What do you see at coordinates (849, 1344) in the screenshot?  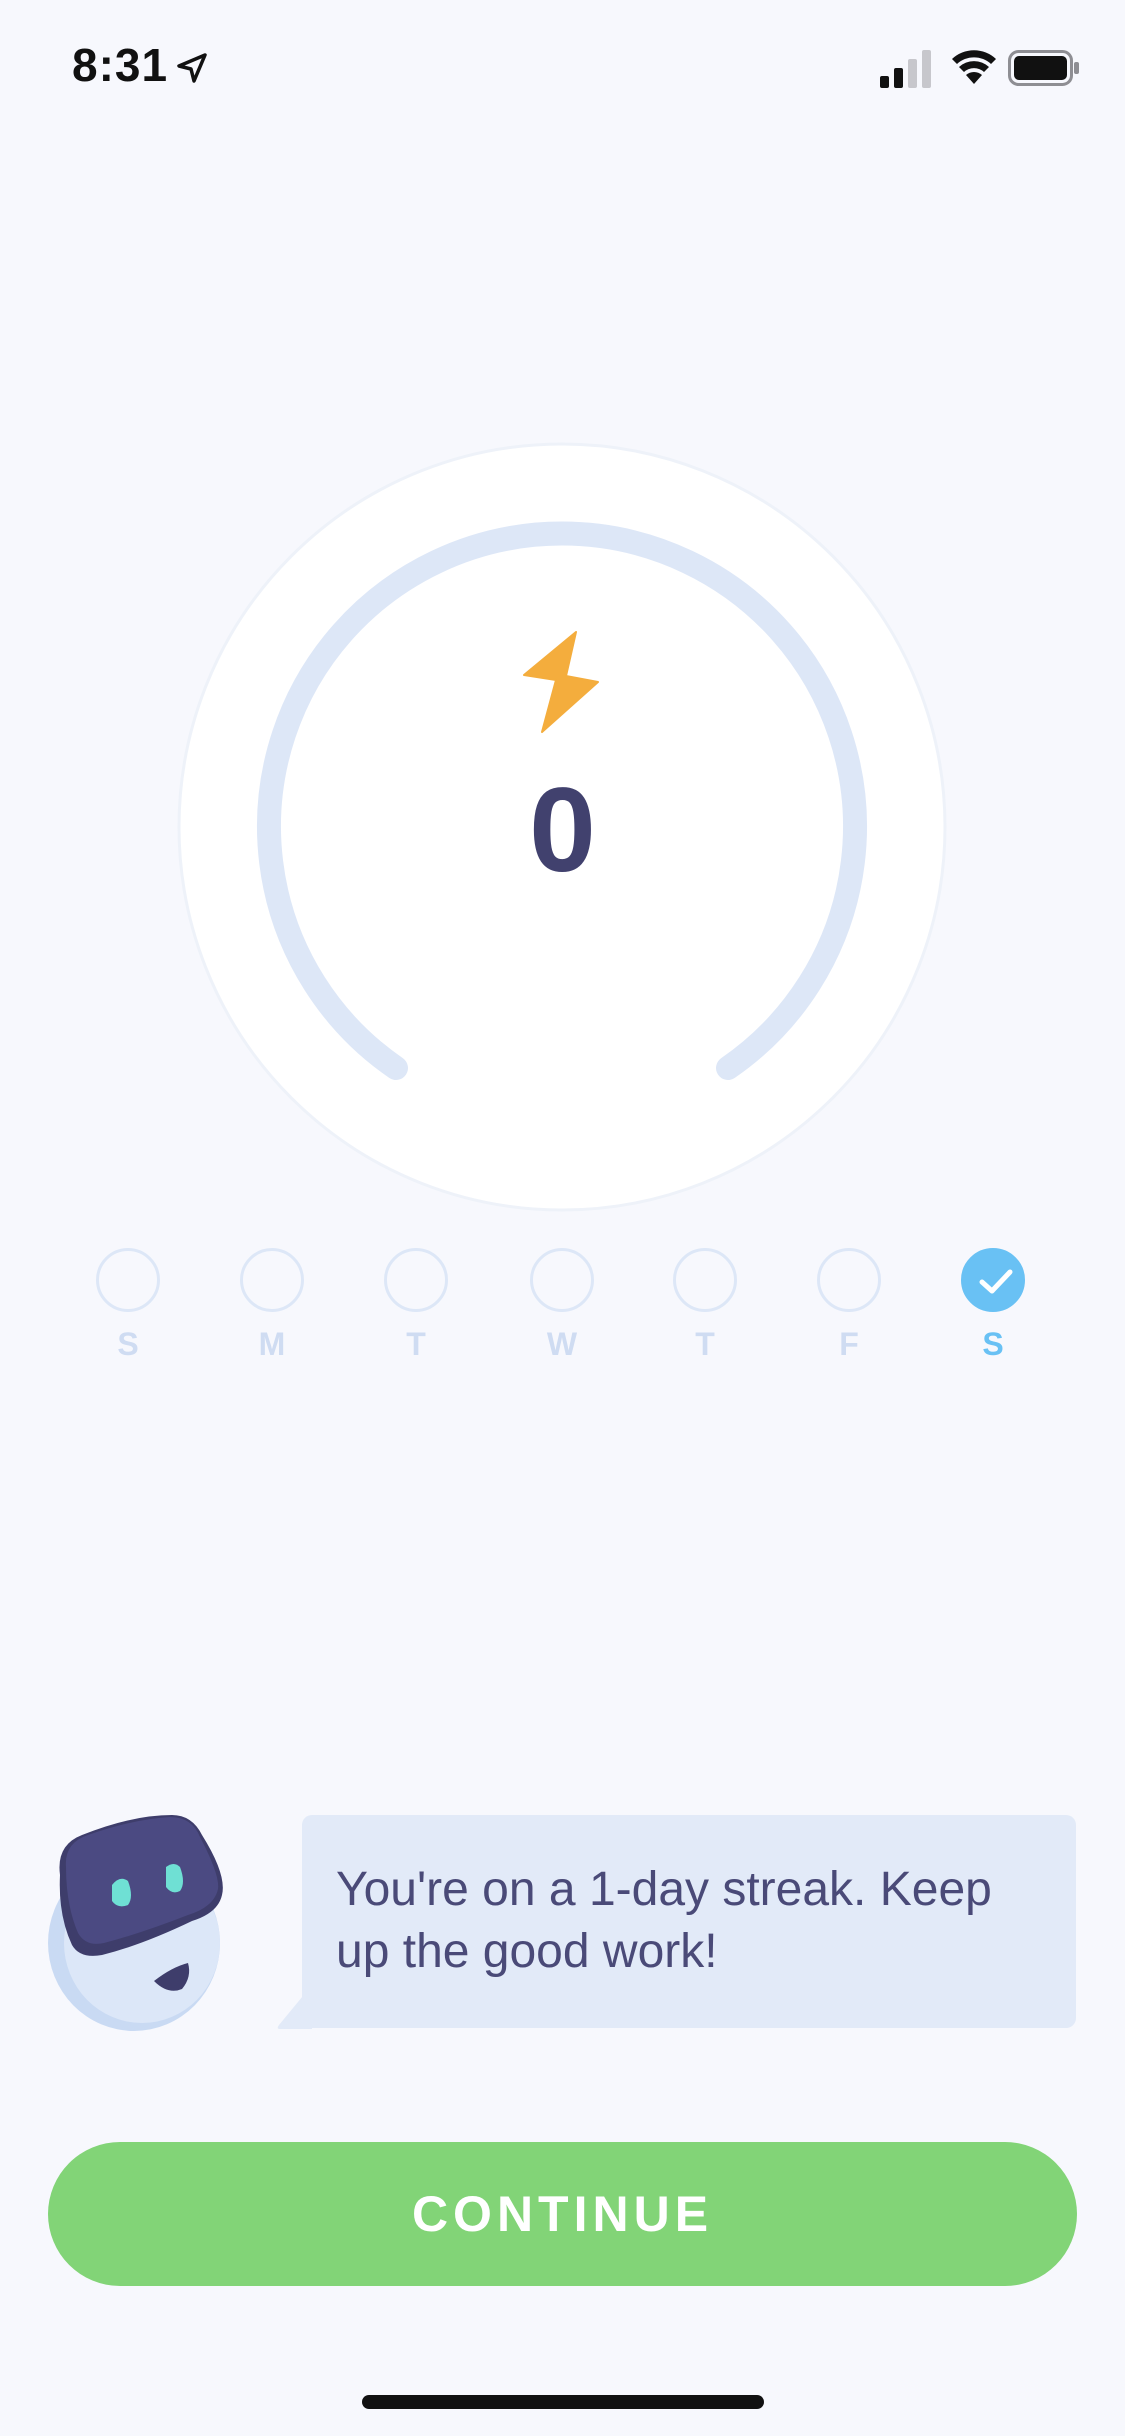 I see `day-label: F` at bounding box center [849, 1344].